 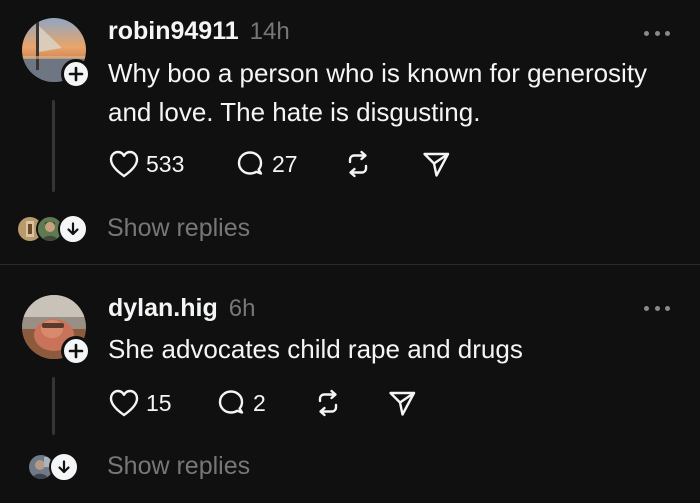 What do you see at coordinates (173, 31) in the screenshot?
I see `username: robin94911` at bounding box center [173, 31].